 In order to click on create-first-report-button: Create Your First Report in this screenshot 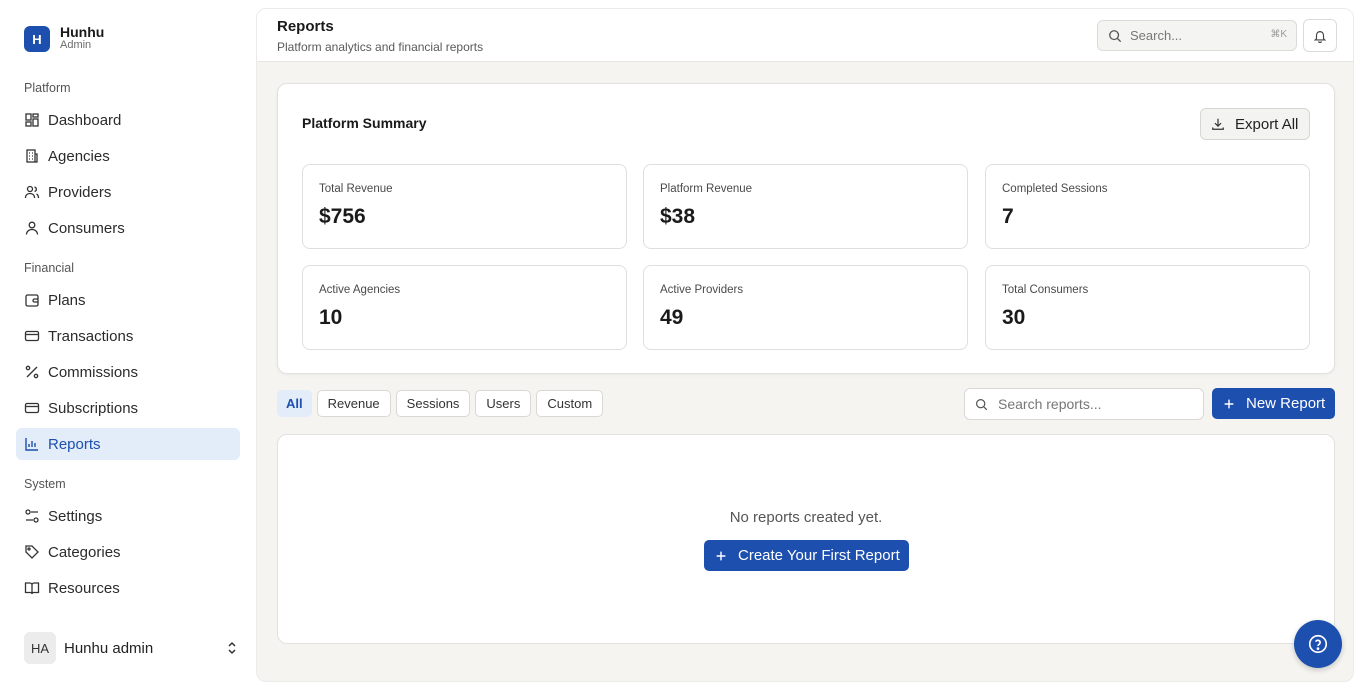, I will do `click(806, 555)`.